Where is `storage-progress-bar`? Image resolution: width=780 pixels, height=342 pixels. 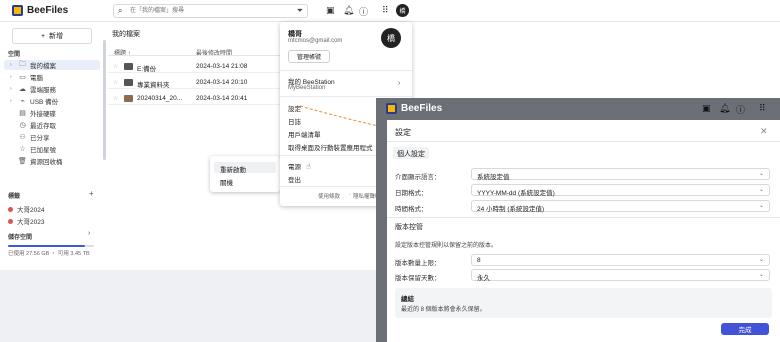
storage-progress-bar is located at coordinates (51, 246).